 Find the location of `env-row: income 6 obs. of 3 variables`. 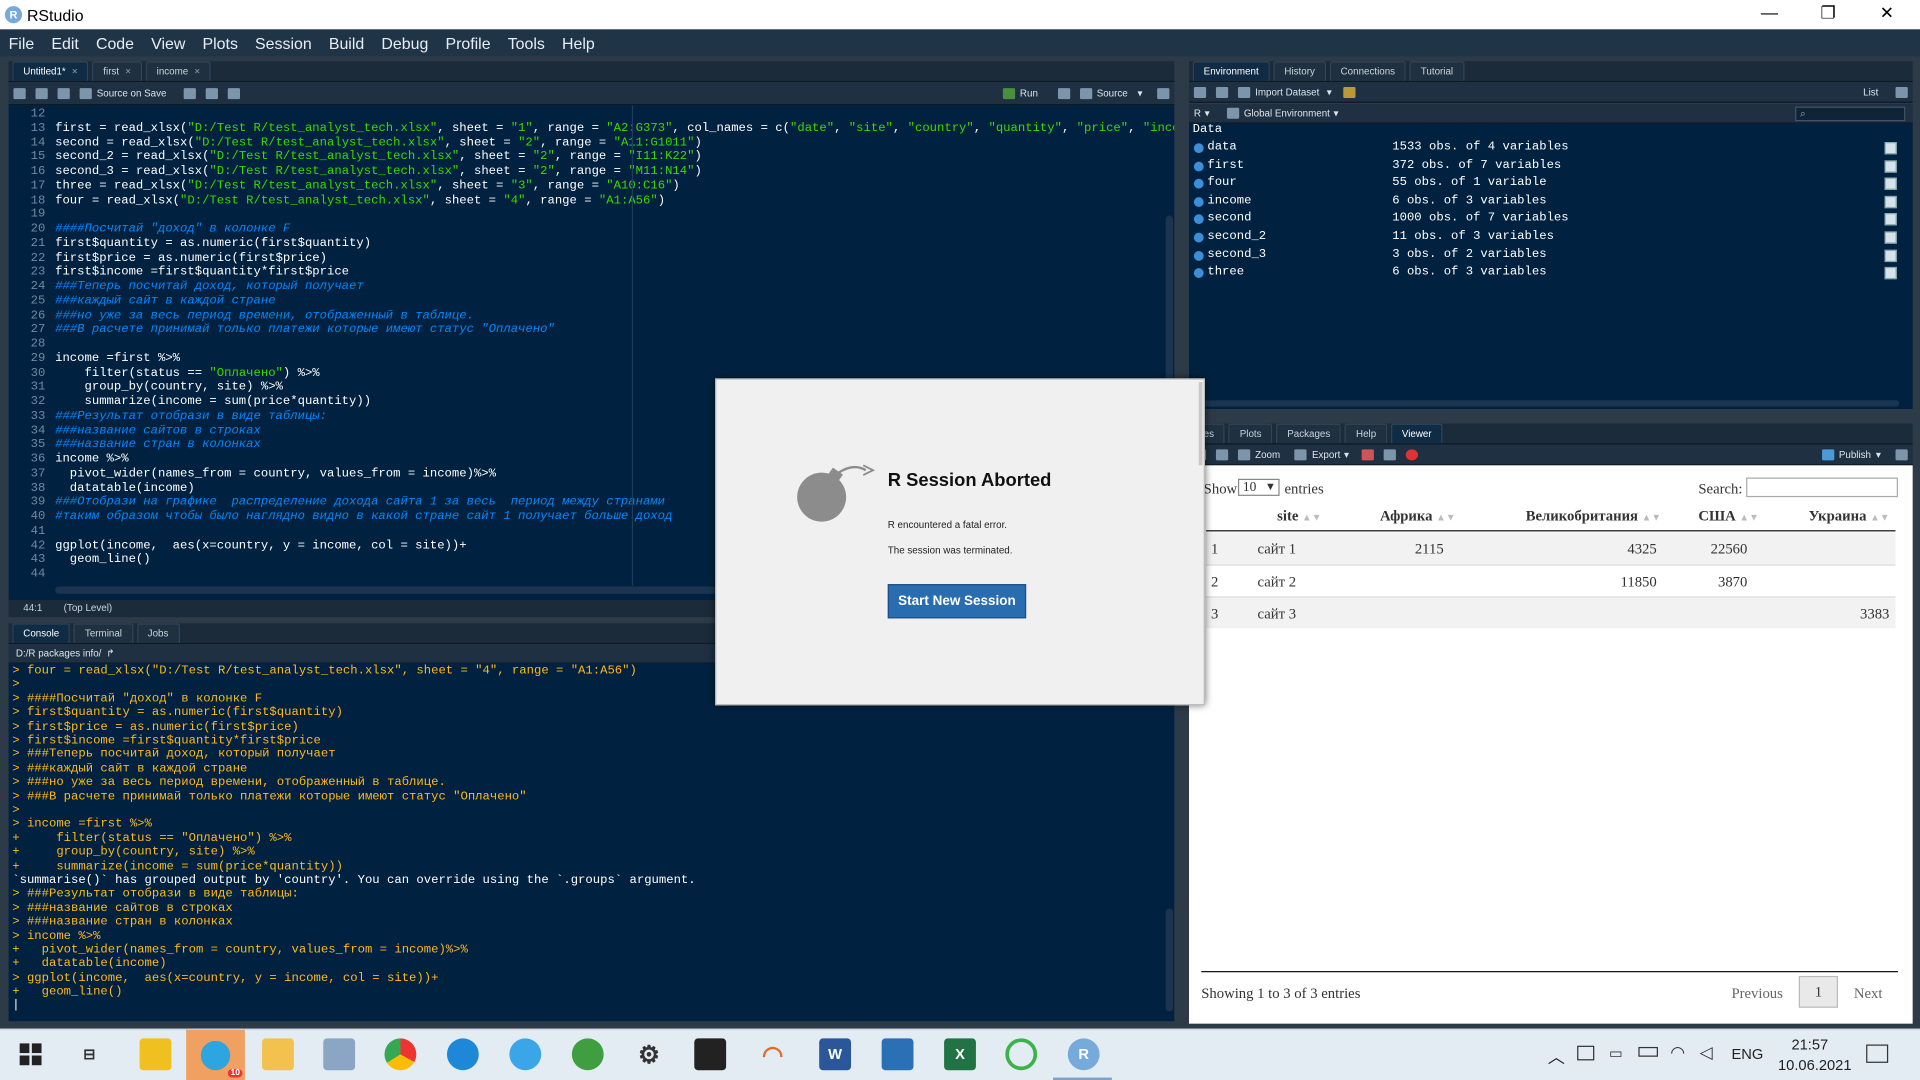

env-row: income 6 obs. of 3 variables is located at coordinates (1550, 202).